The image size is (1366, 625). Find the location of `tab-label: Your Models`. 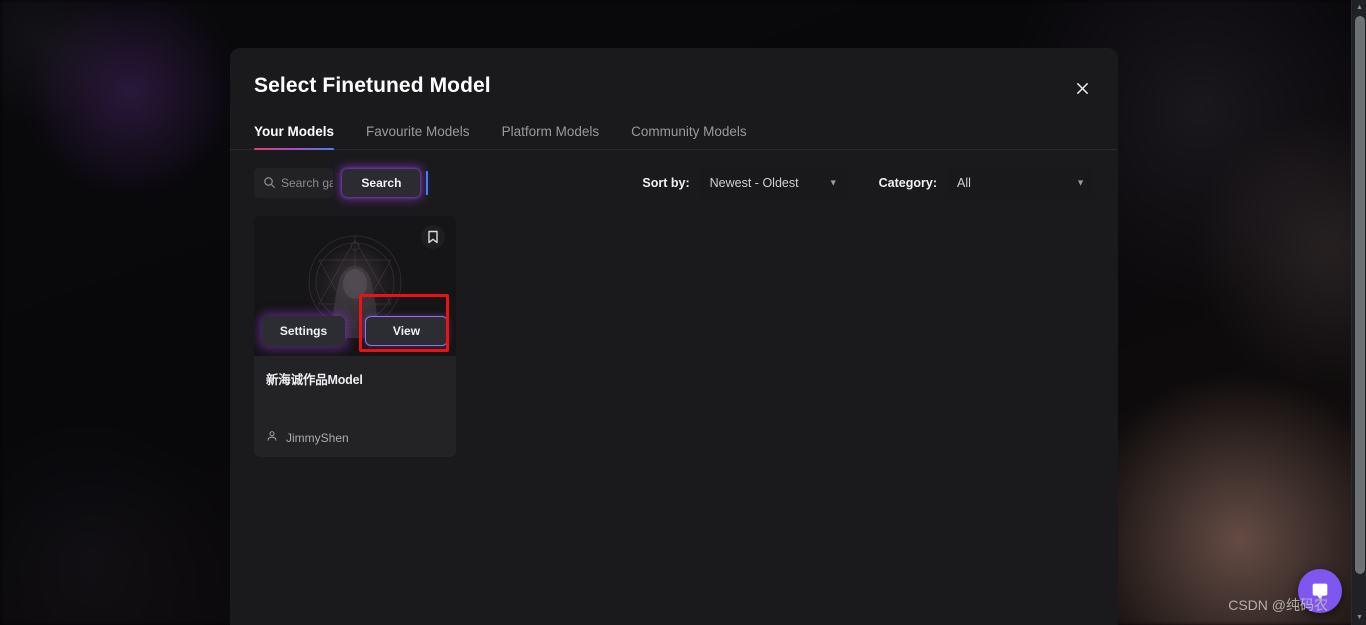

tab-label: Your Models is located at coordinates (294, 131).